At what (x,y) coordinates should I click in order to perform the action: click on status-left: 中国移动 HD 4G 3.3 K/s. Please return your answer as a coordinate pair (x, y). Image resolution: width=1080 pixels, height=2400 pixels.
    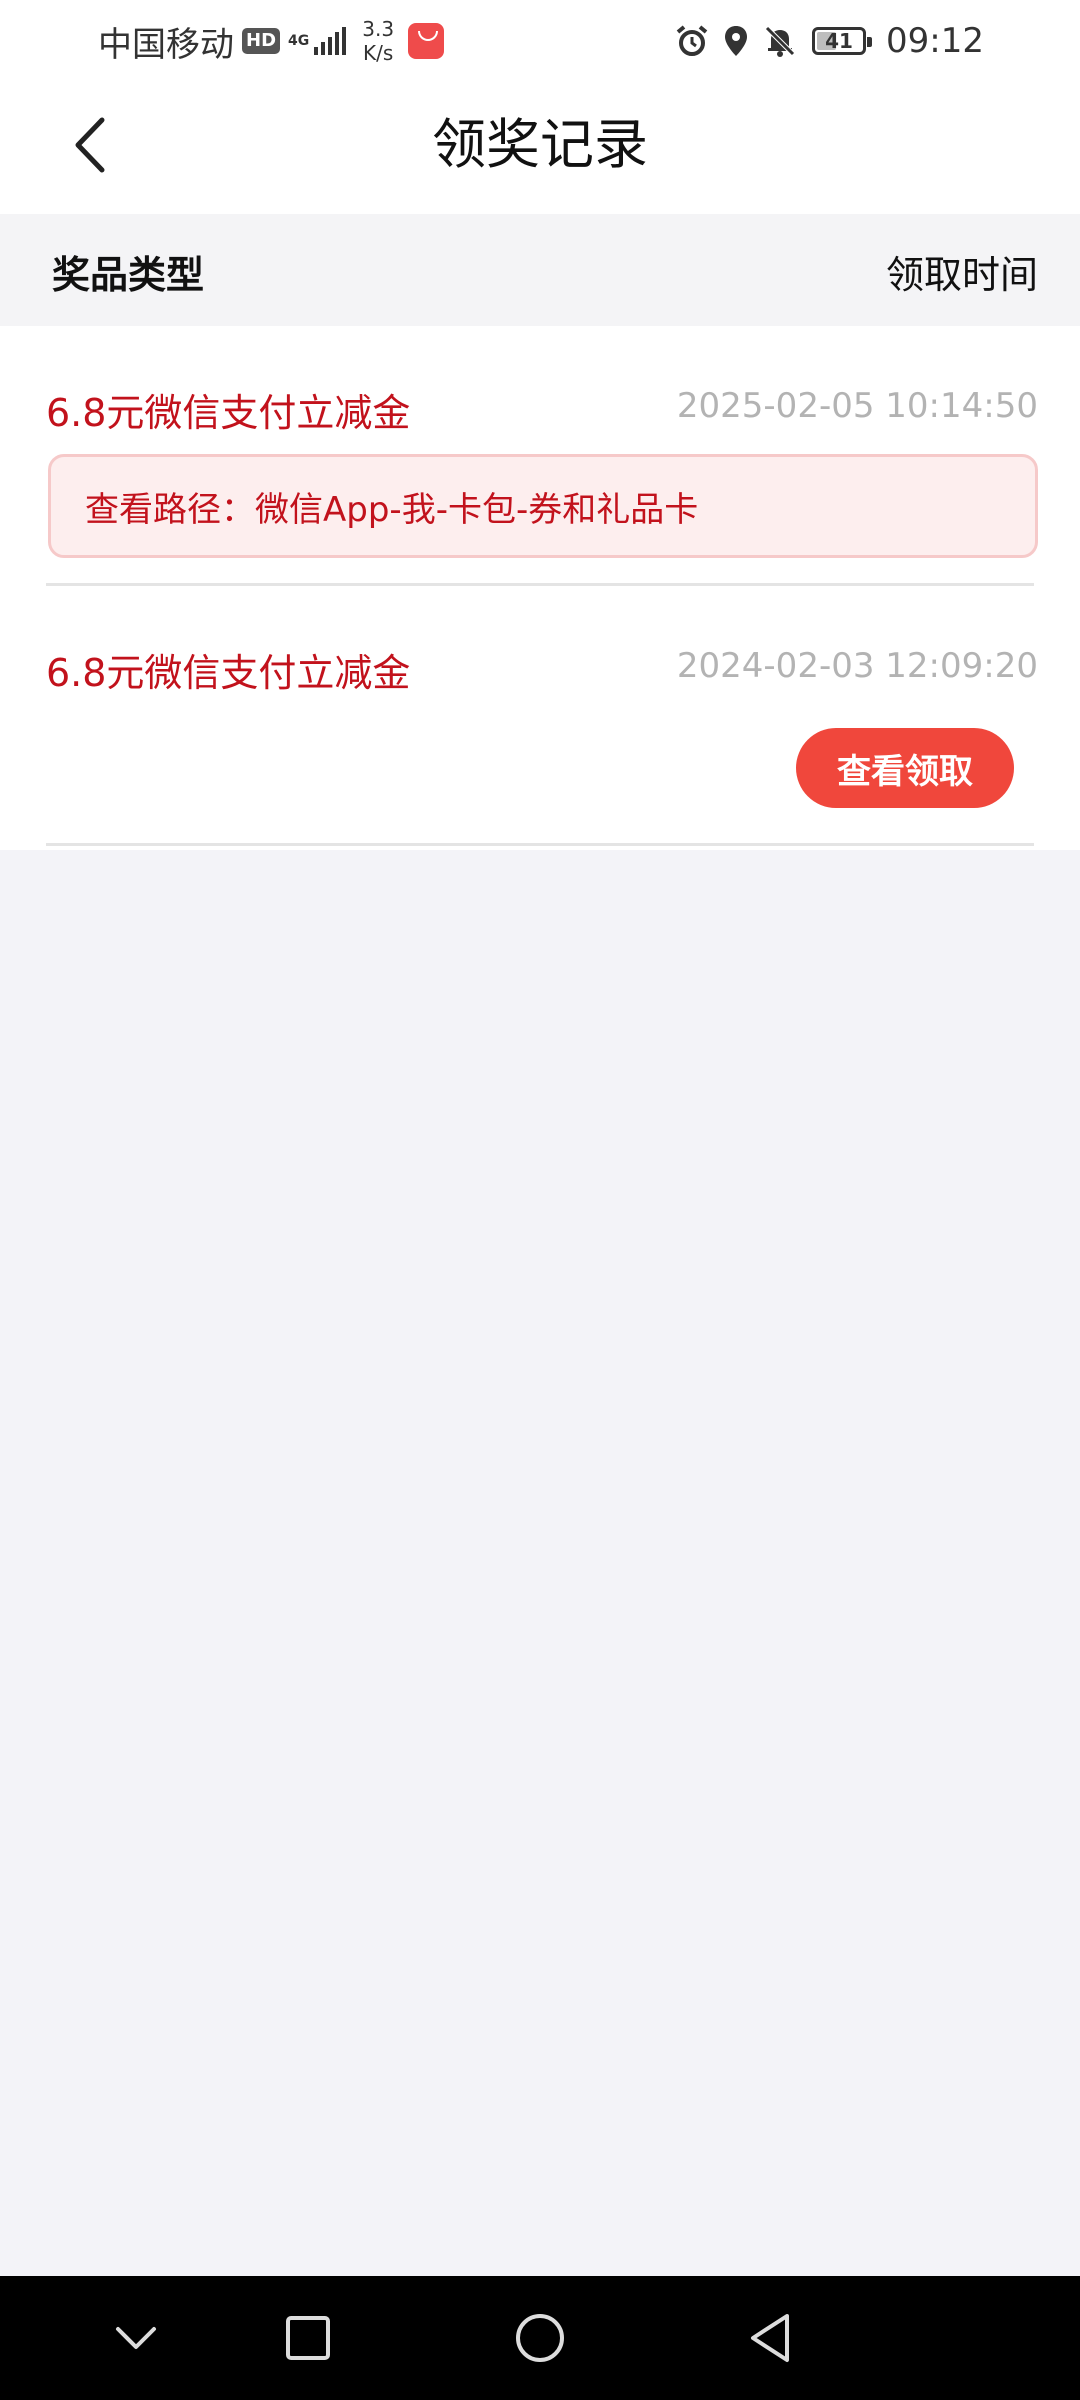
    Looking at the image, I should click on (271, 41).